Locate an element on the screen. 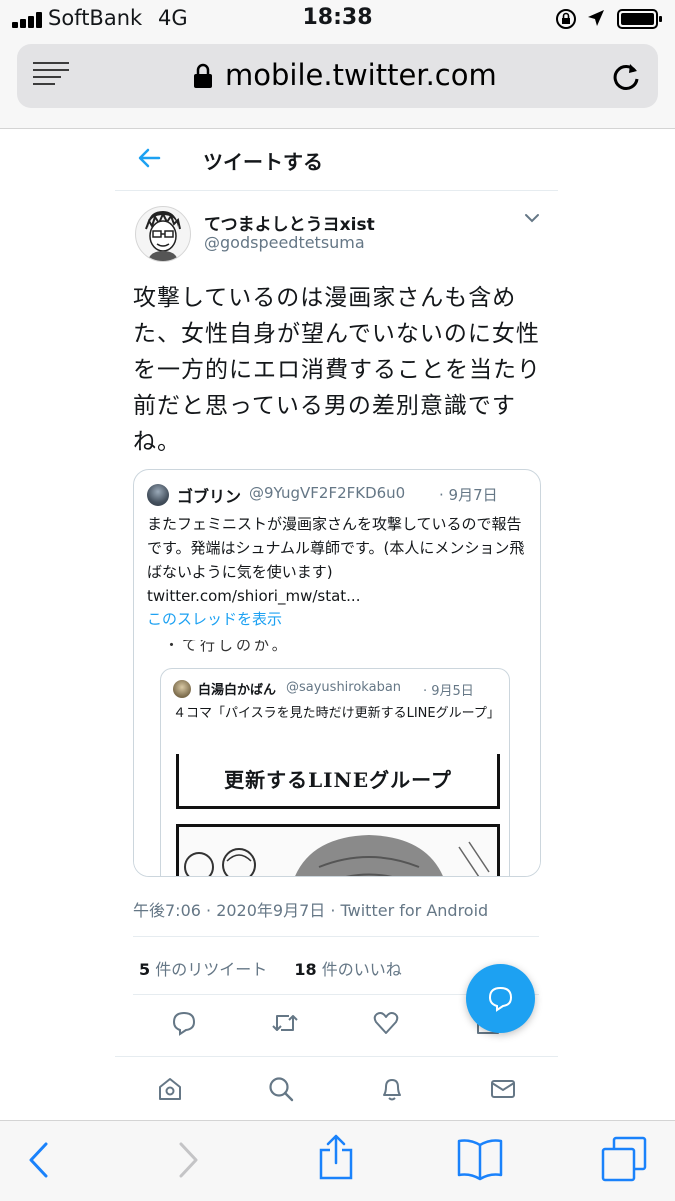 Image resolution: width=675 pixels, height=1201 pixels. quoted-author-handle: @9YugVF2F2FKD6u0 is located at coordinates (327, 493).